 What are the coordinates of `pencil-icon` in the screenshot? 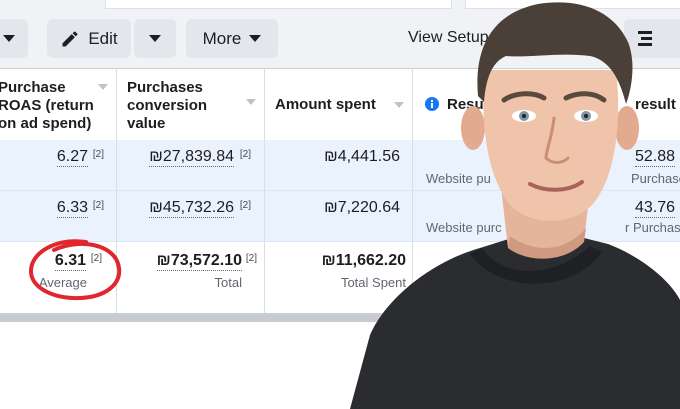 It's located at (70, 38).